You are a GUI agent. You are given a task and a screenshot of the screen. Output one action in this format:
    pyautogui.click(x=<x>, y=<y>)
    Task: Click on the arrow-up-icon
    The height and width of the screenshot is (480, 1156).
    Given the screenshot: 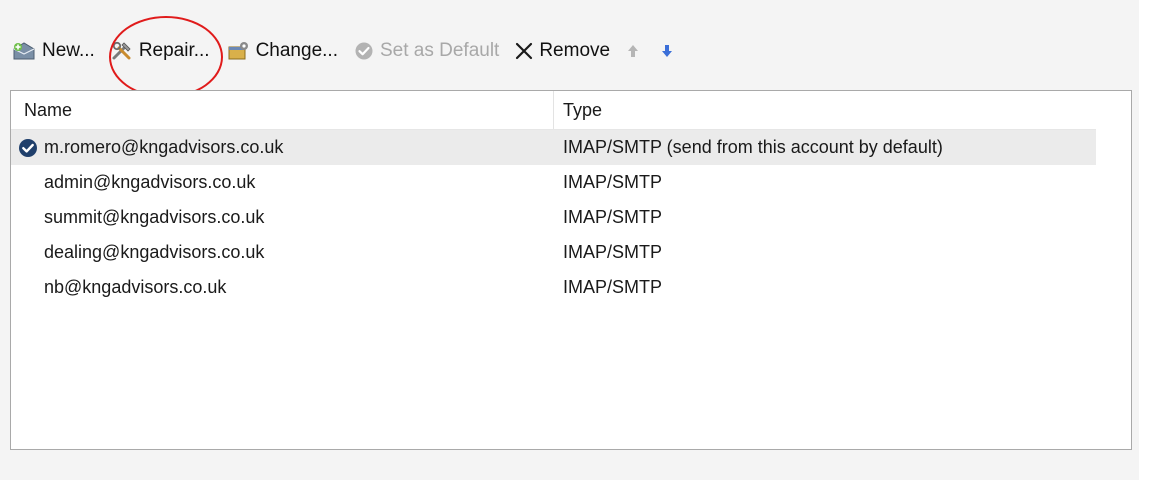 What is the action you would take?
    pyautogui.click(x=633, y=51)
    